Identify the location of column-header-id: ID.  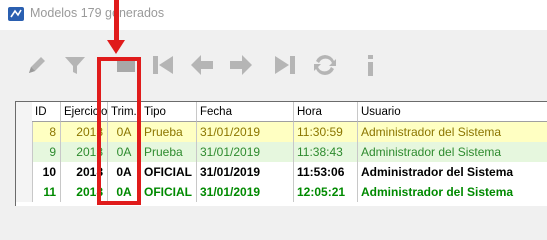
(46, 112).